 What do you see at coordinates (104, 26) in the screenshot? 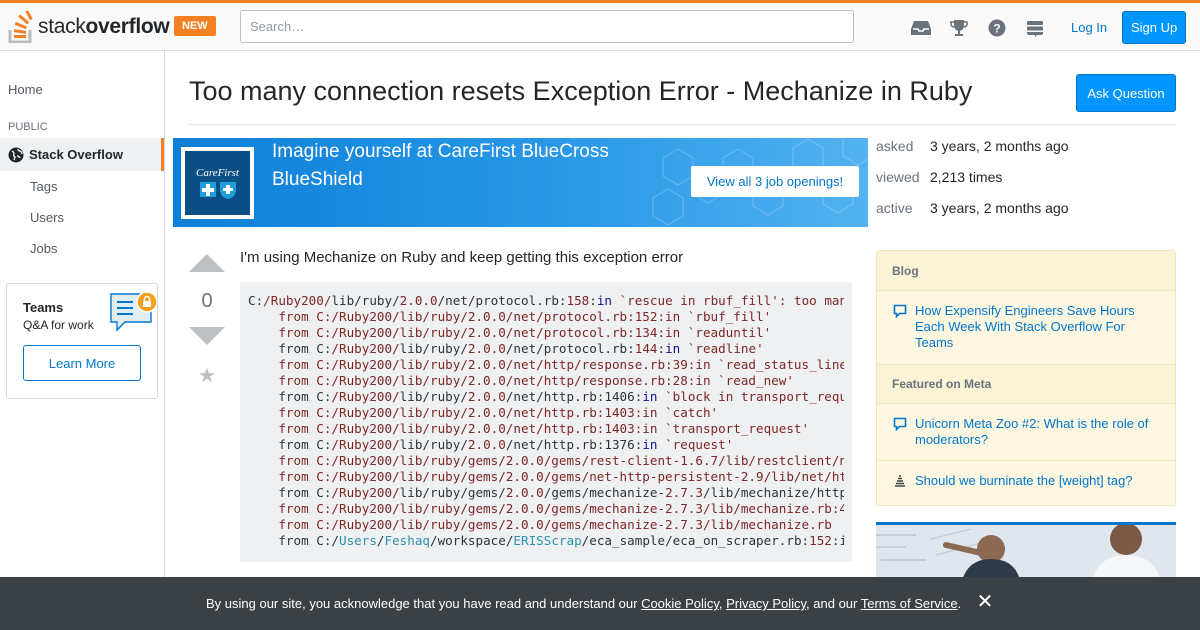
I see `logo-text: stackoverflow` at bounding box center [104, 26].